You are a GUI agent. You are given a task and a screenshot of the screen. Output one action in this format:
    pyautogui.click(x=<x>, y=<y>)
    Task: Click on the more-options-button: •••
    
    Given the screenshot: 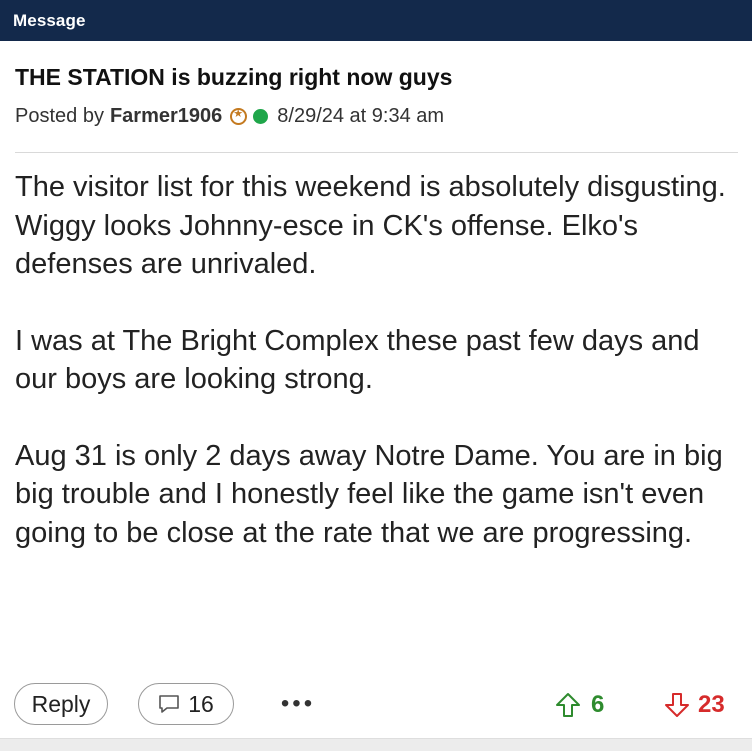 What is the action you would take?
    pyautogui.click(x=298, y=704)
    